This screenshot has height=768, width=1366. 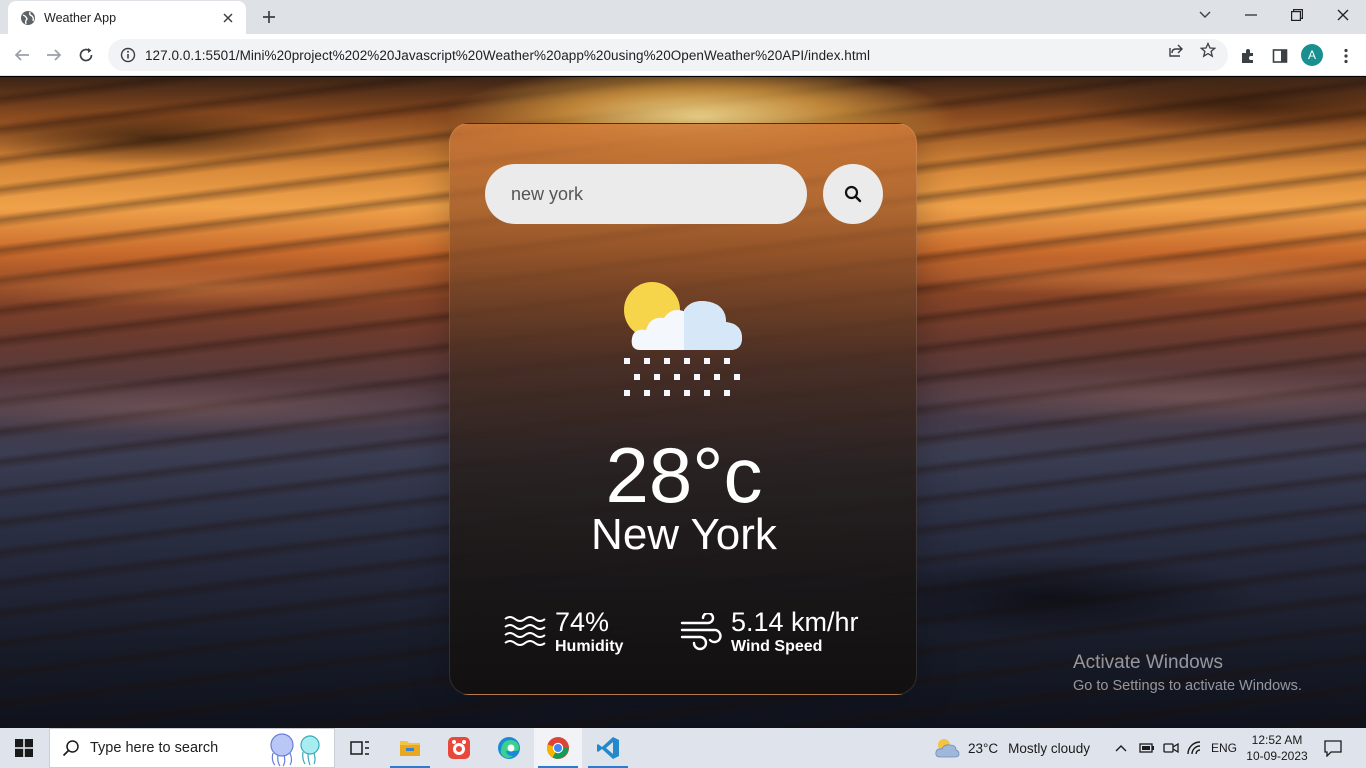 What do you see at coordinates (589, 646) in the screenshot?
I see `humidity-label: Humidity` at bounding box center [589, 646].